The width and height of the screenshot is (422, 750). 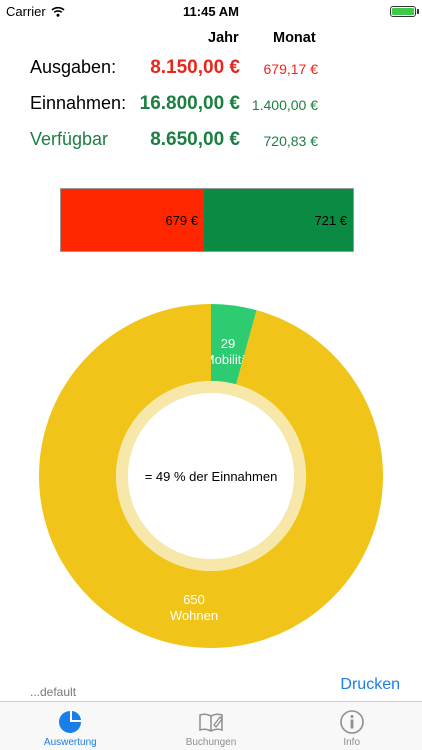 I want to click on tab-bar: Auswertung Buchungen Info, so click(x=211, y=725).